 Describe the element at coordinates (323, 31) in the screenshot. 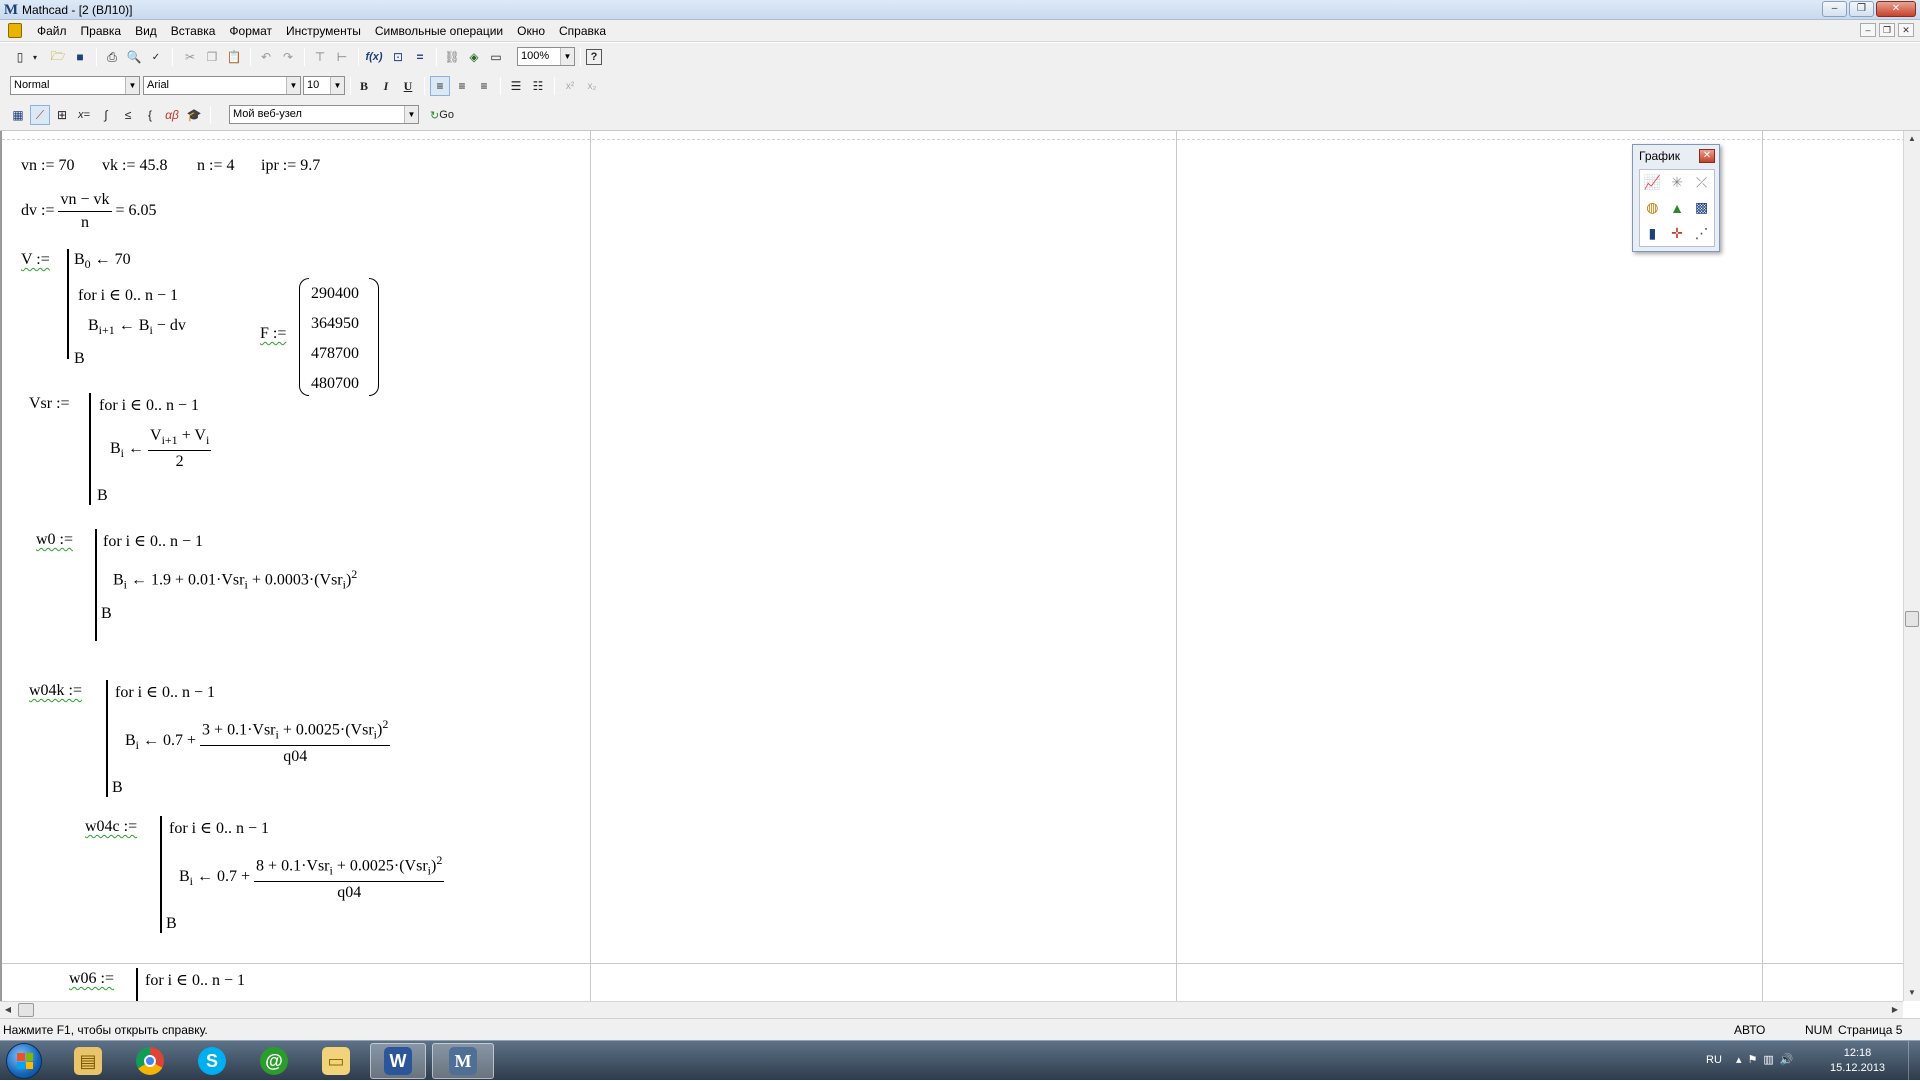

I see `menu-tools: Инструменты` at that location.